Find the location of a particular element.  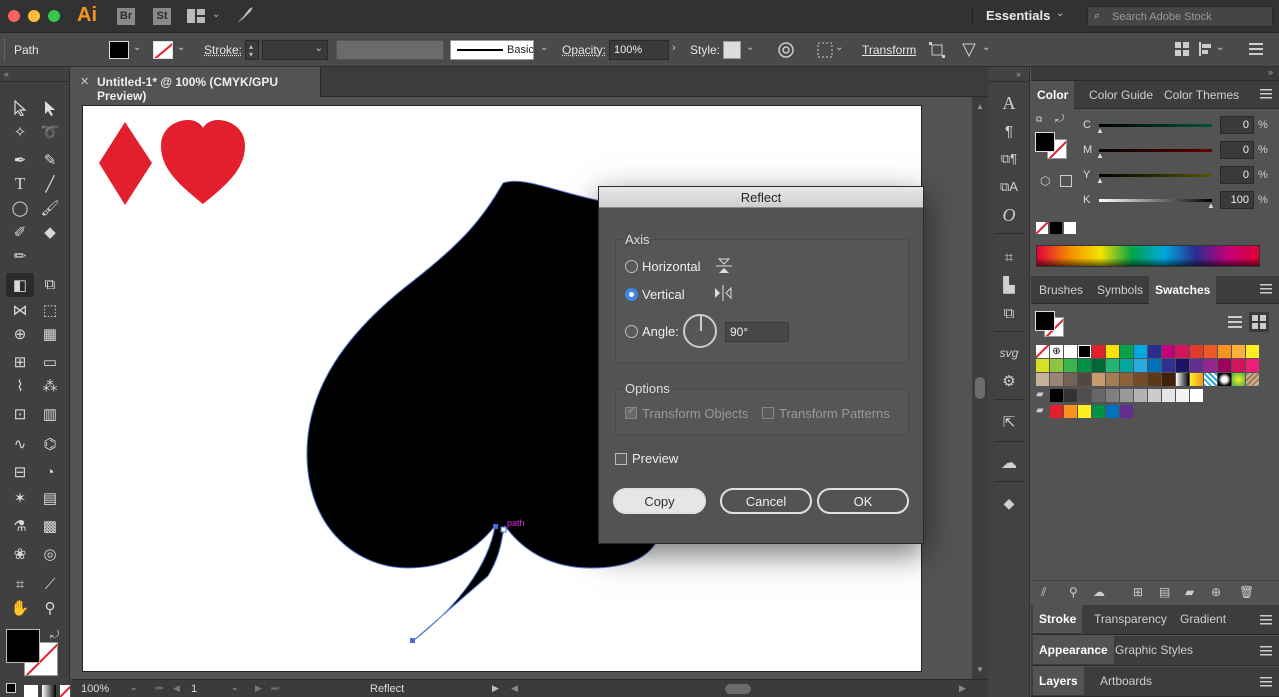

channel-y-thumb: ▲ is located at coordinates (1100, 180).